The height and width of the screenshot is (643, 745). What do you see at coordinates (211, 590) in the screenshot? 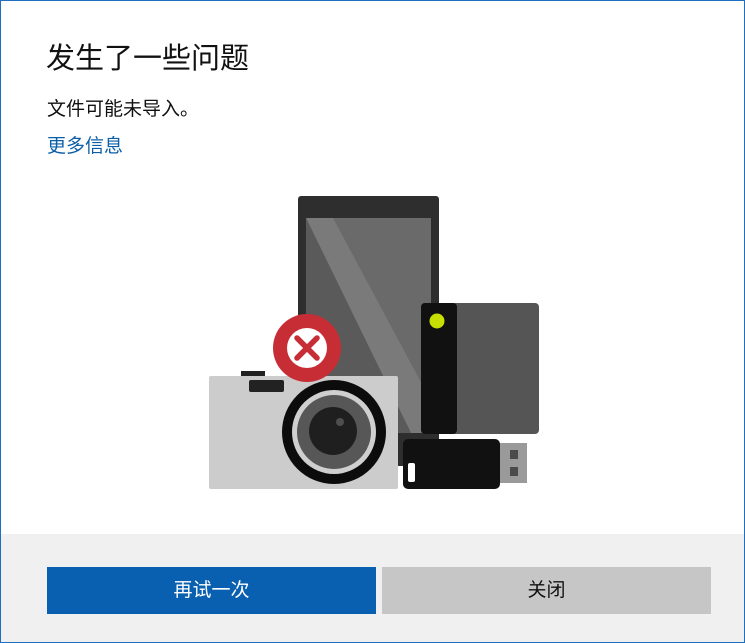
I see `retry-button: 再试一次` at bounding box center [211, 590].